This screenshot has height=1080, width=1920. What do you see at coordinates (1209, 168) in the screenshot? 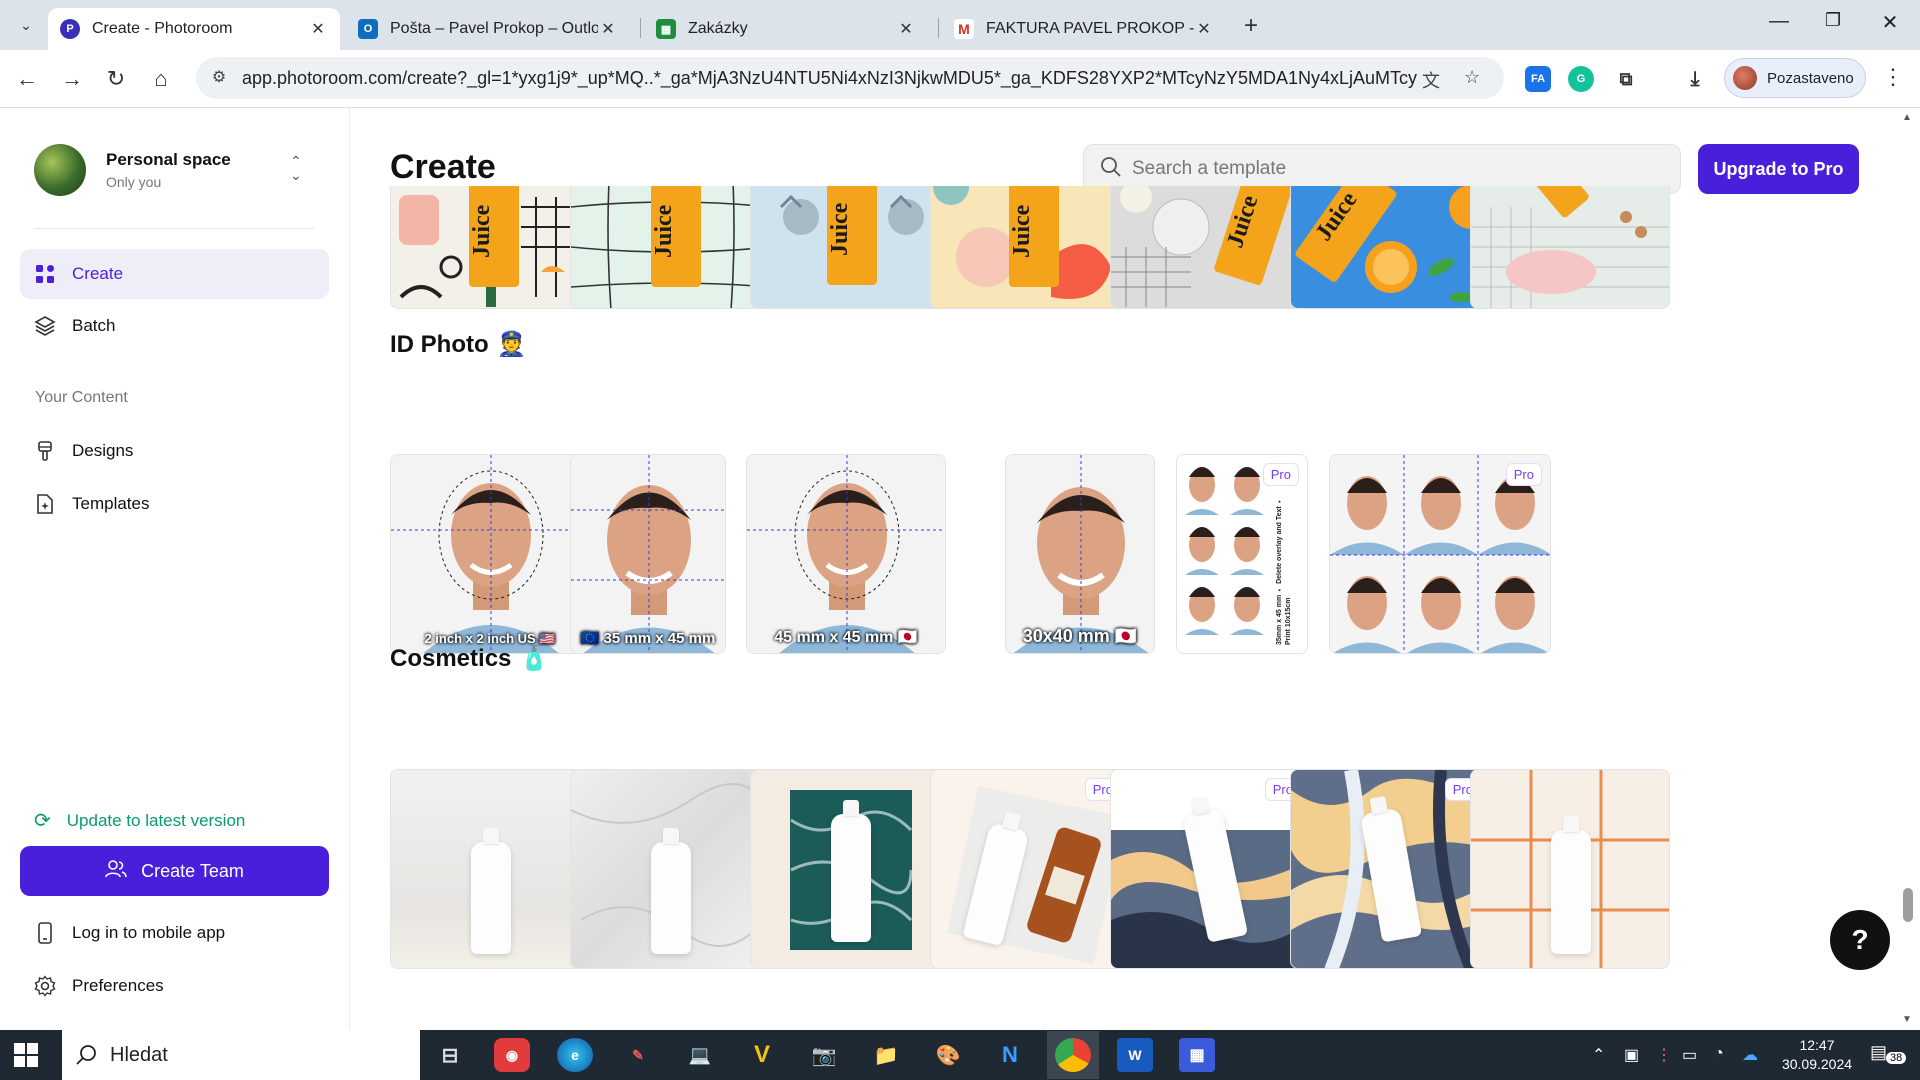
I see `search-placeholder: Search a template` at bounding box center [1209, 168].